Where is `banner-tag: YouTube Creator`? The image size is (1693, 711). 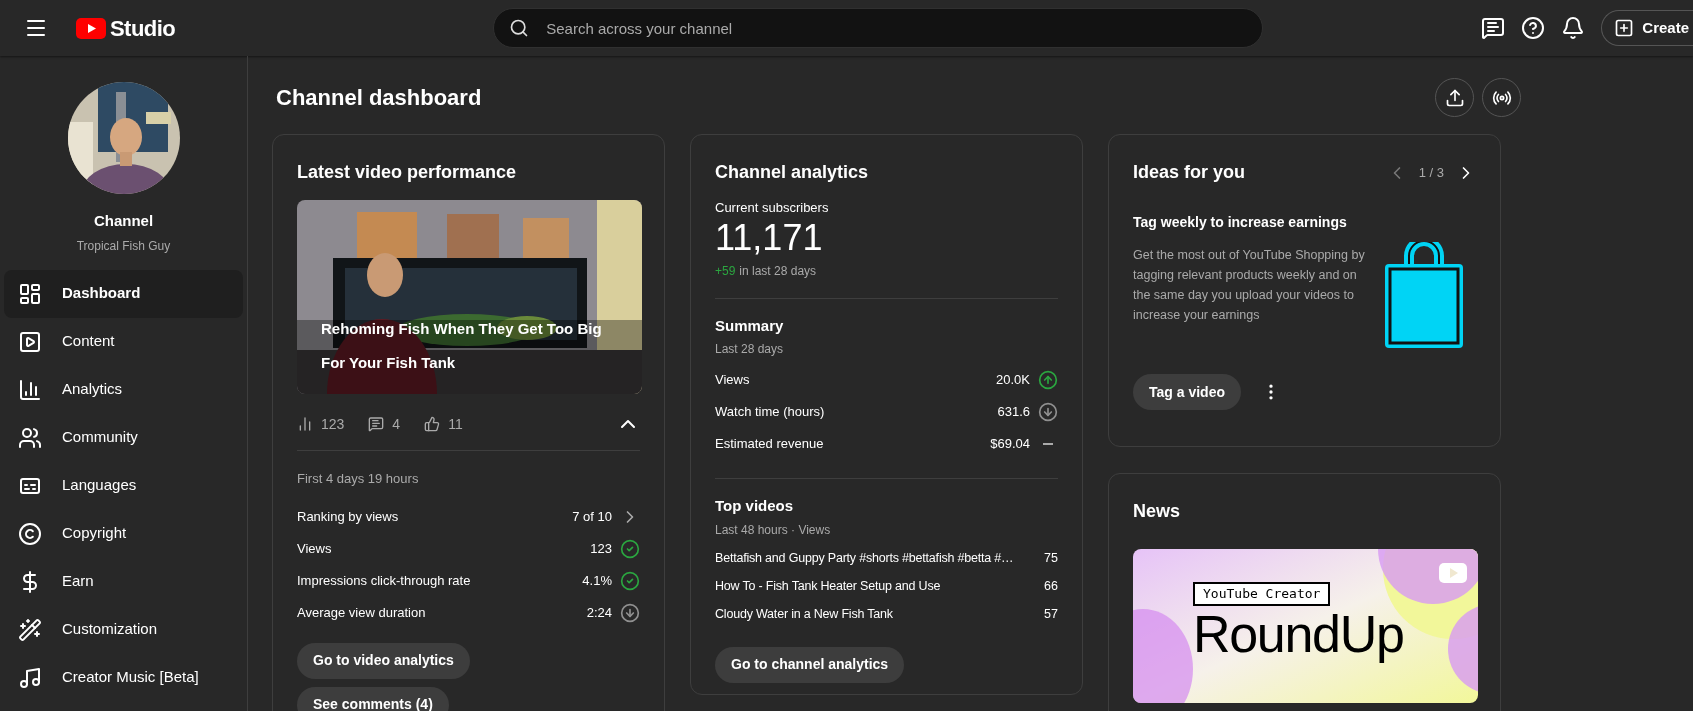 banner-tag: YouTube Creator is located at coordinates (1262, 594).